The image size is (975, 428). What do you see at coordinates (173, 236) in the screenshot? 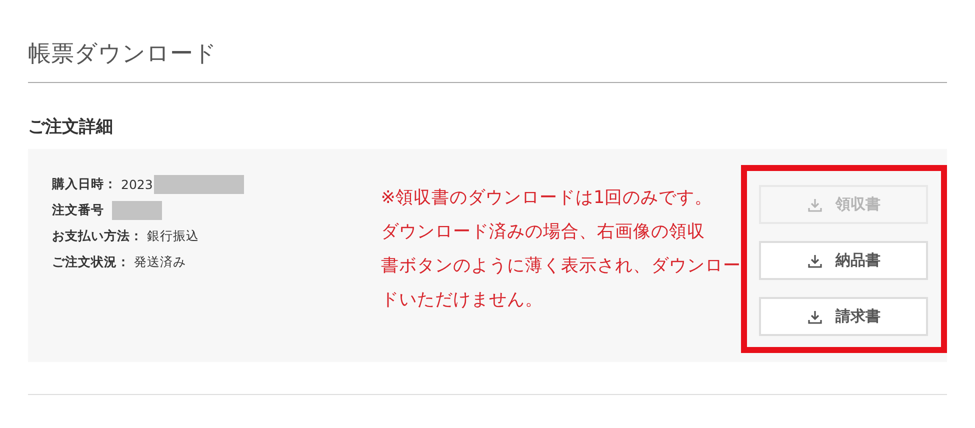
I see `detail-value: 銀行振込` at bounding box center [173, 236].